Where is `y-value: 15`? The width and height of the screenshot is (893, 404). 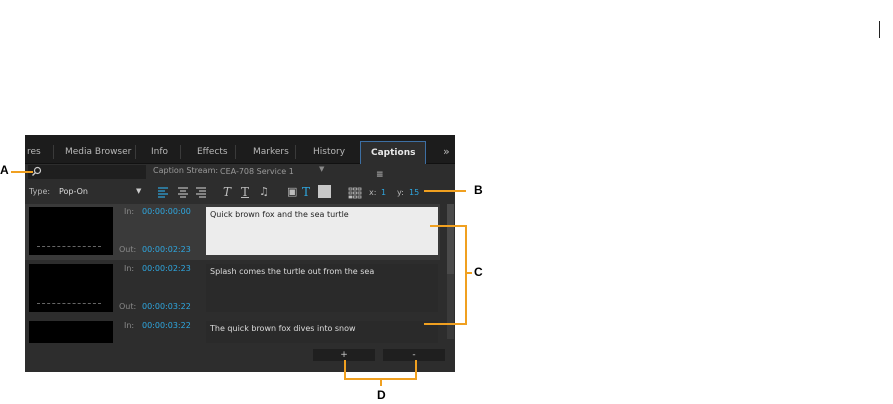
y-value: 15 is located at coordinates (414, 192).